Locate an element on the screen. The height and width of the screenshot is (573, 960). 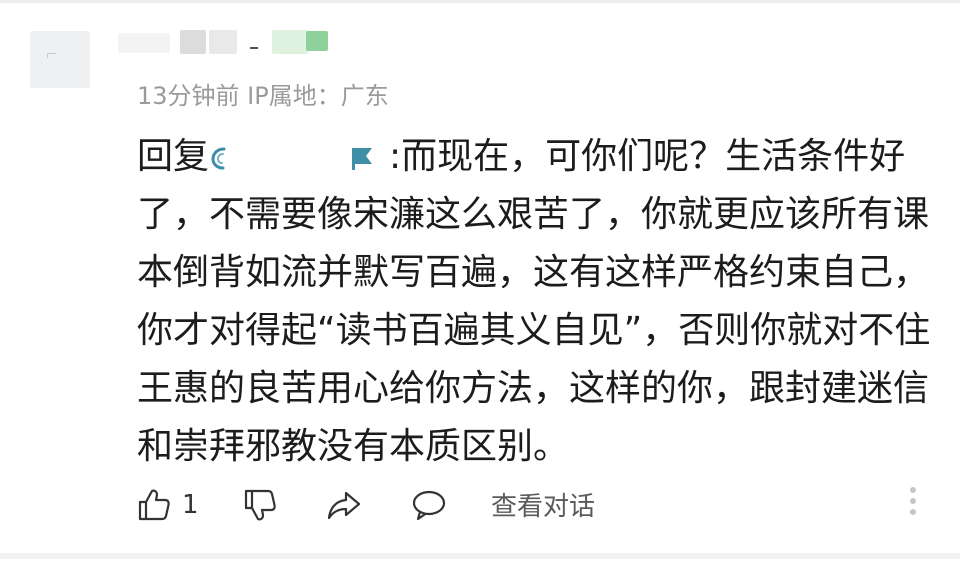
view-conversation-link: 查看对话 is located at coordinates (543, 504).